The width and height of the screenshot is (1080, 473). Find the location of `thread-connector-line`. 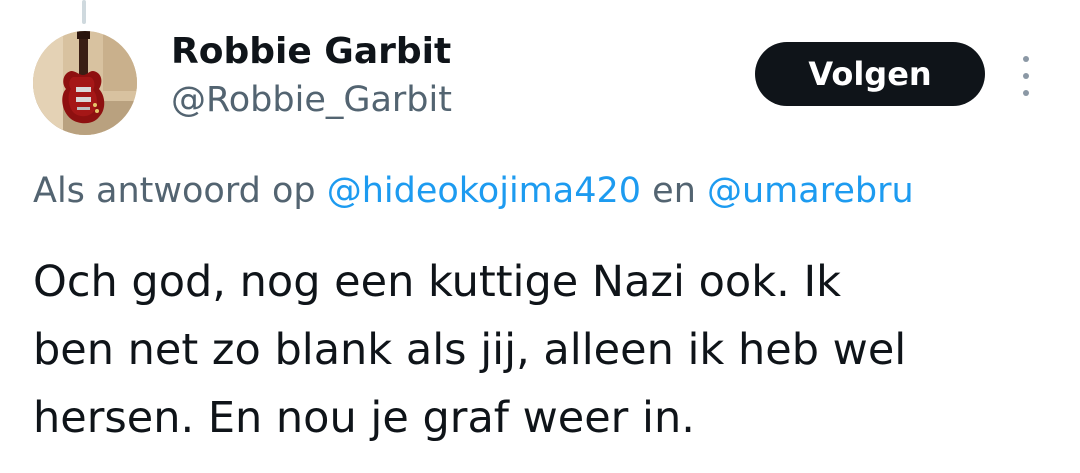

thread-connector-line is located at coordinates (84, 12).